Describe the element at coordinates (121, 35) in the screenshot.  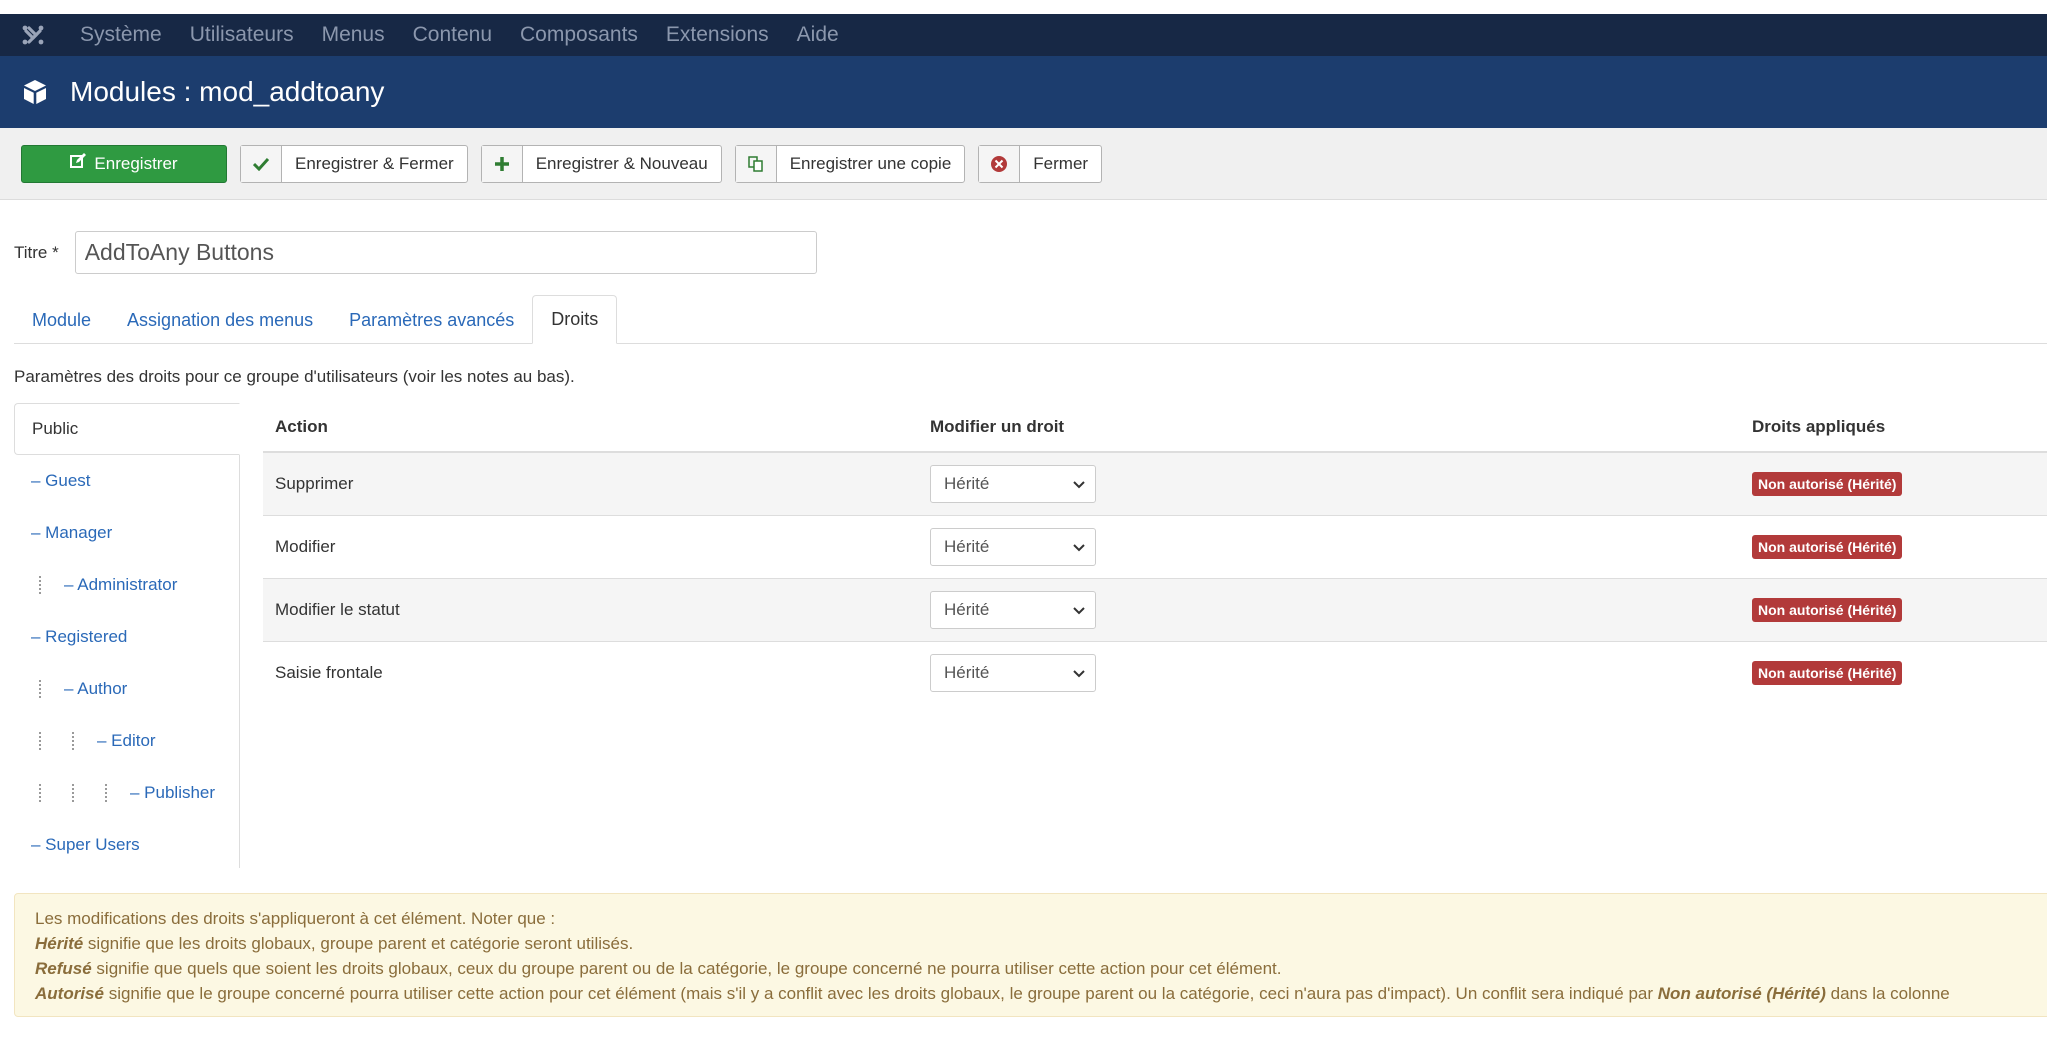
I see `nav-item-systeme: Système` at that location.